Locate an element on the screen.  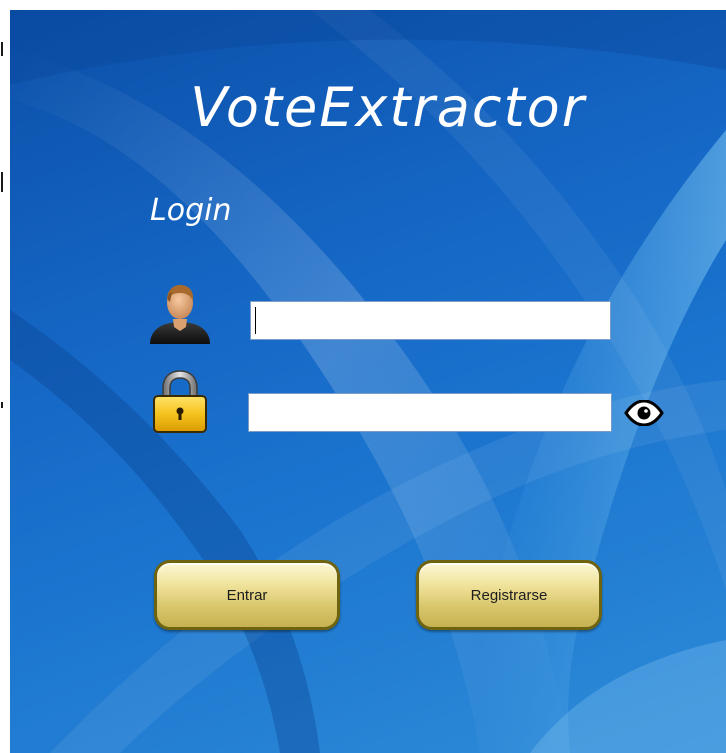
password-input is located at coordinates (430, 412).